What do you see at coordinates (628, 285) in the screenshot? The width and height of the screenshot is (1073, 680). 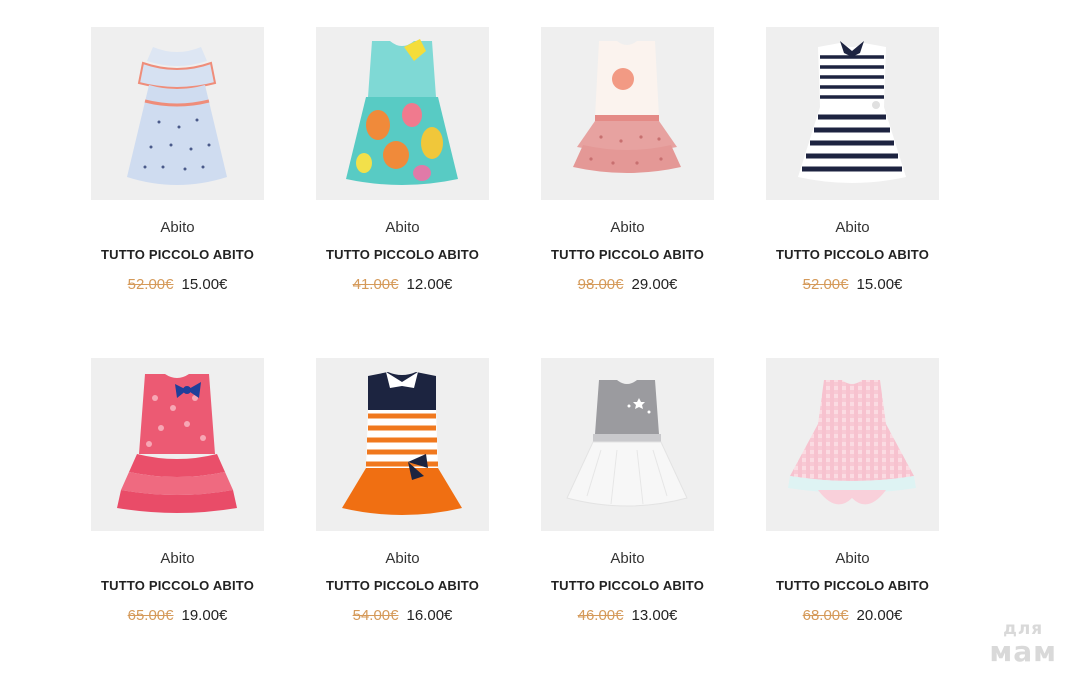 I see `price-group: 98.00€ 29.00€` at bounding box center [628, 285].